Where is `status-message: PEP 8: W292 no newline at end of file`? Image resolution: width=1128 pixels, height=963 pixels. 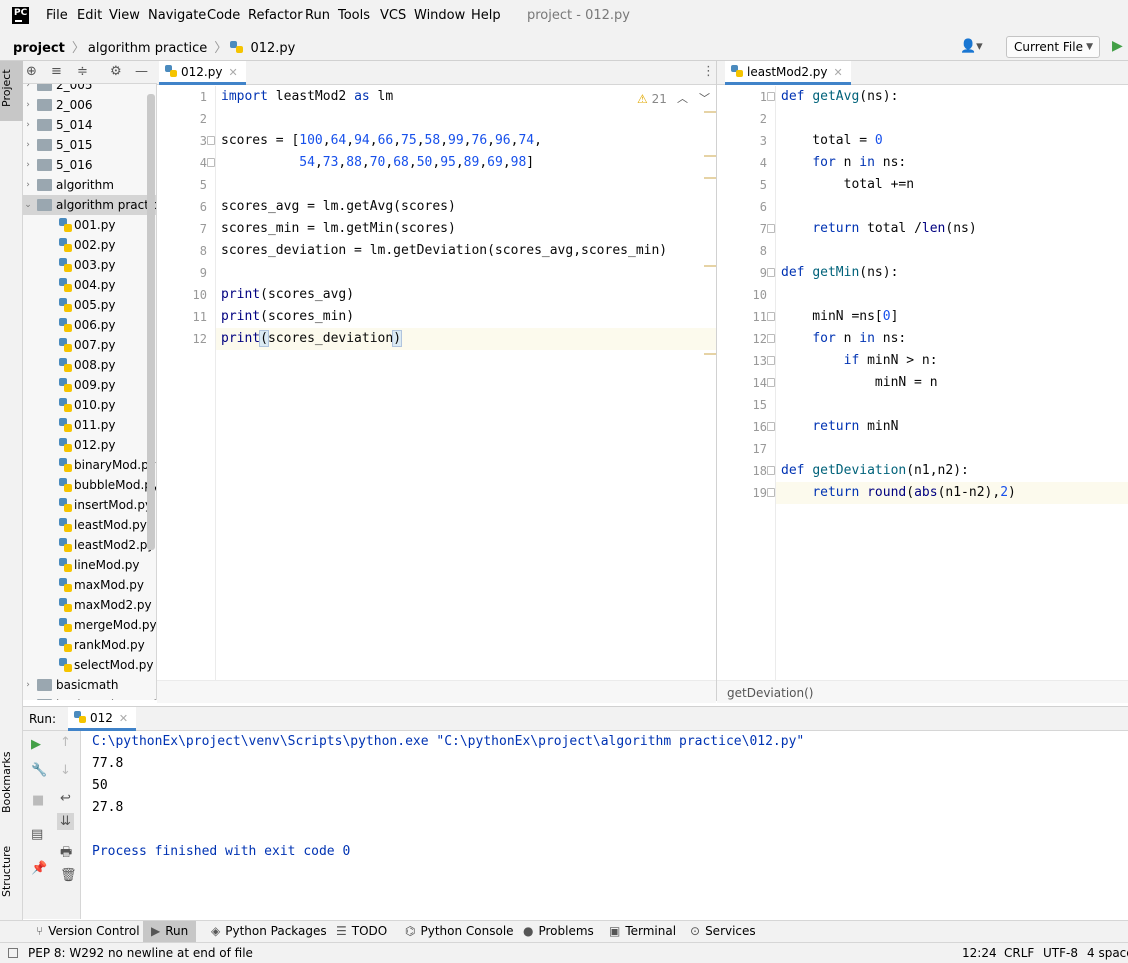
status-message: PEP 8: W292 no newline at end of file is located at coordinates (140, 953).